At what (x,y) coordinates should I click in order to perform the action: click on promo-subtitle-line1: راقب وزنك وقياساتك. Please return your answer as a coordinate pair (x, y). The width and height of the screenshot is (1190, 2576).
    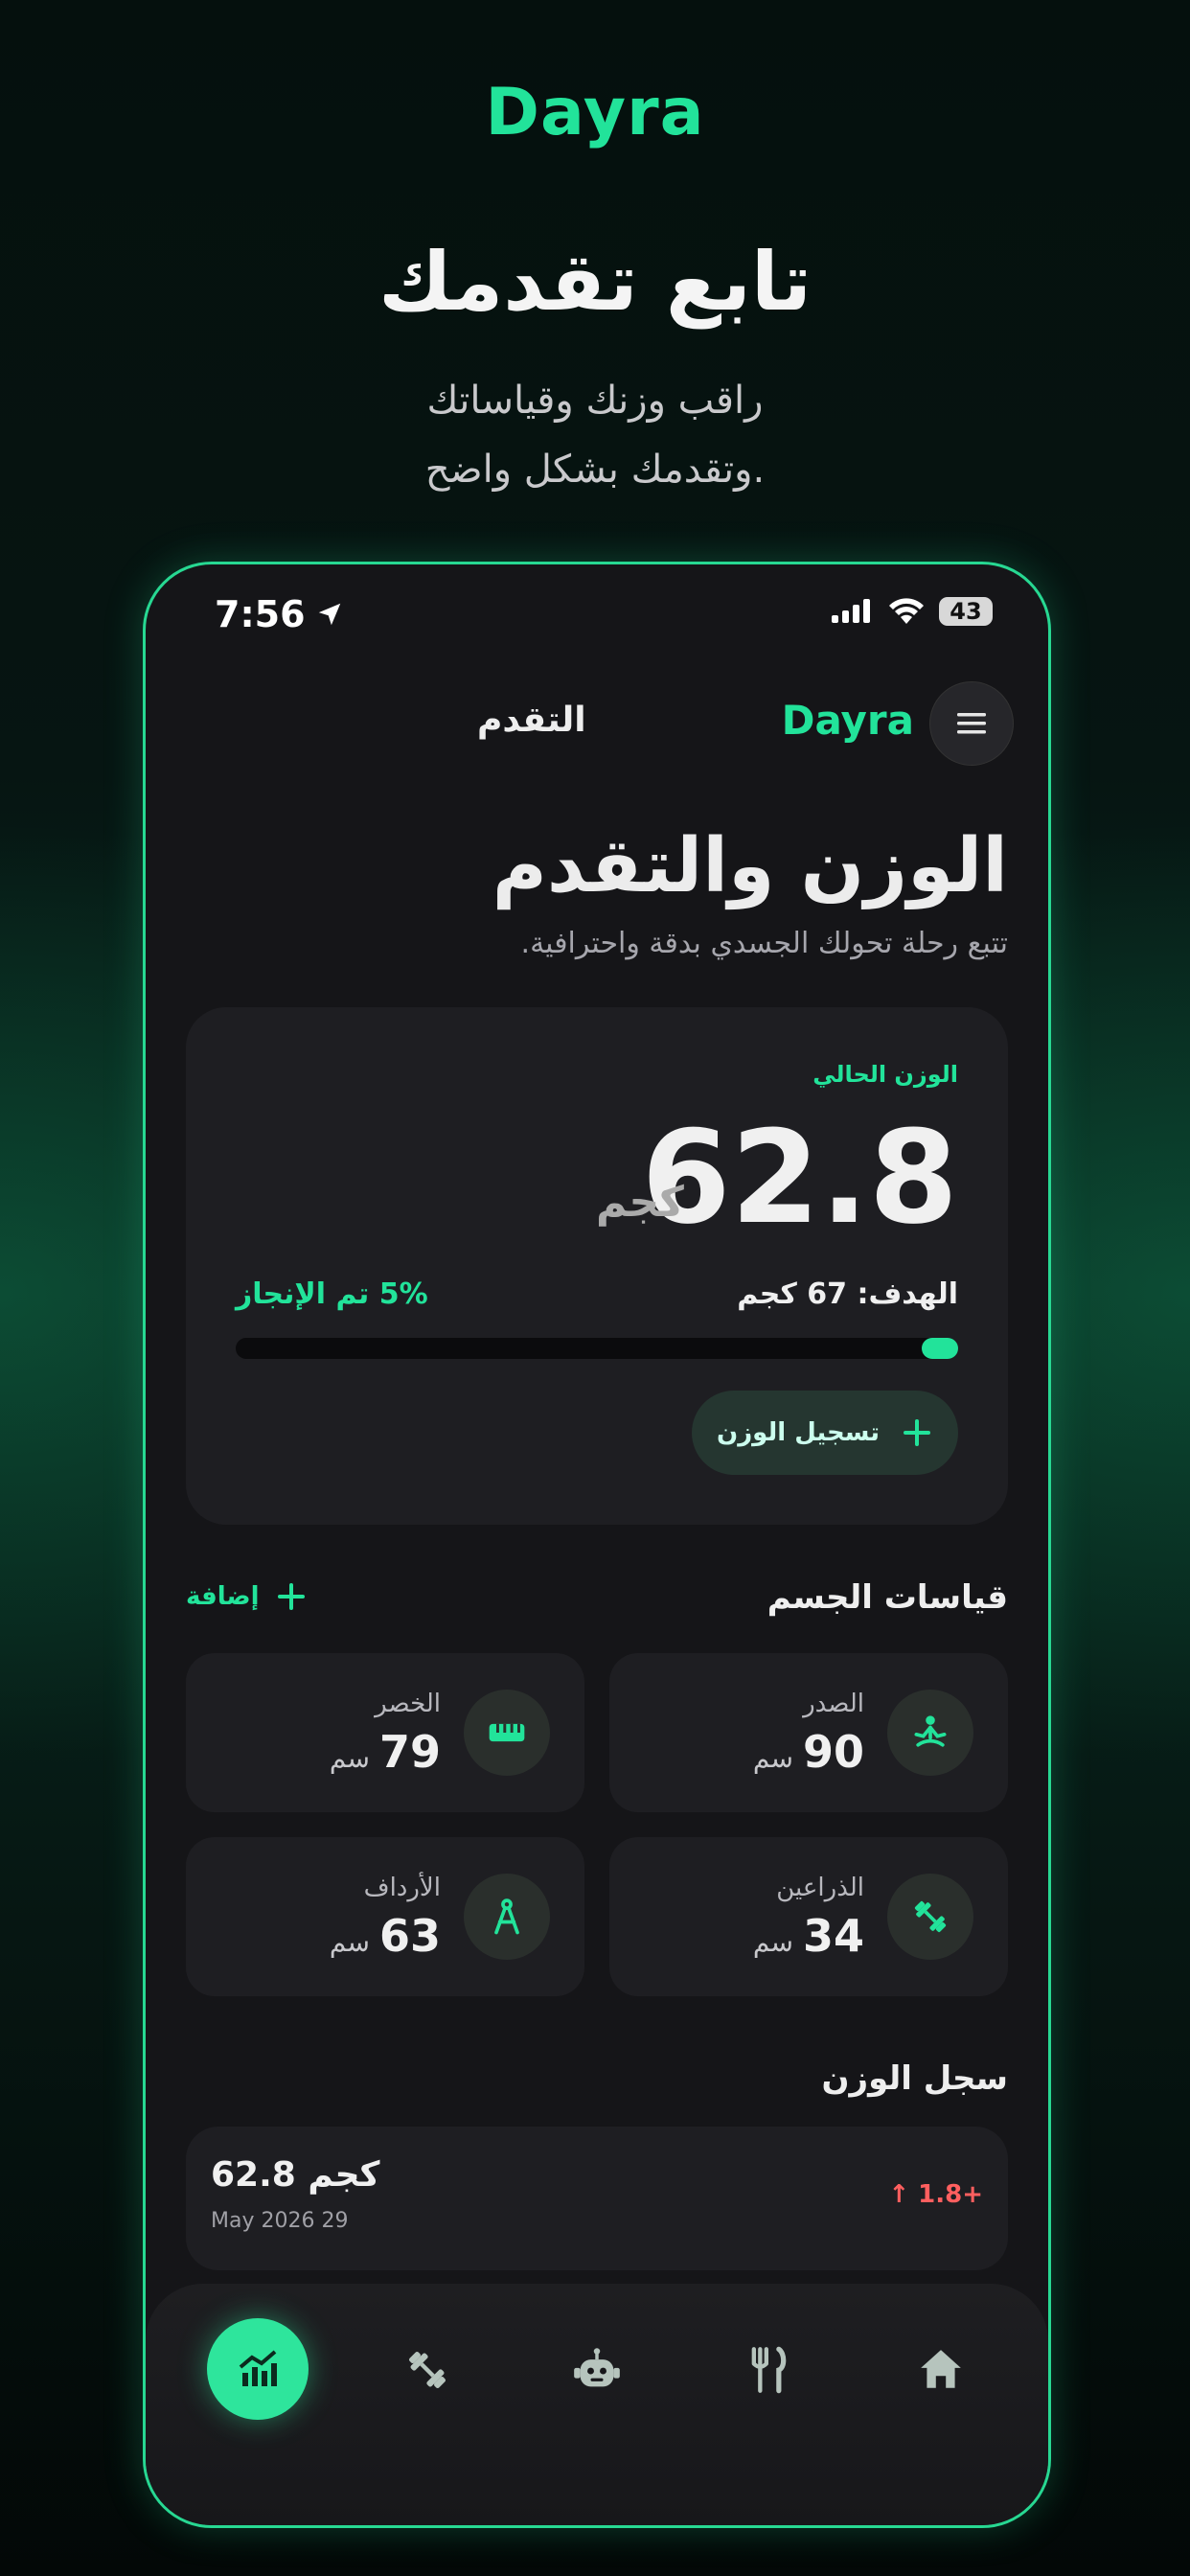
    Looking at the image, I should click on (595, 401).